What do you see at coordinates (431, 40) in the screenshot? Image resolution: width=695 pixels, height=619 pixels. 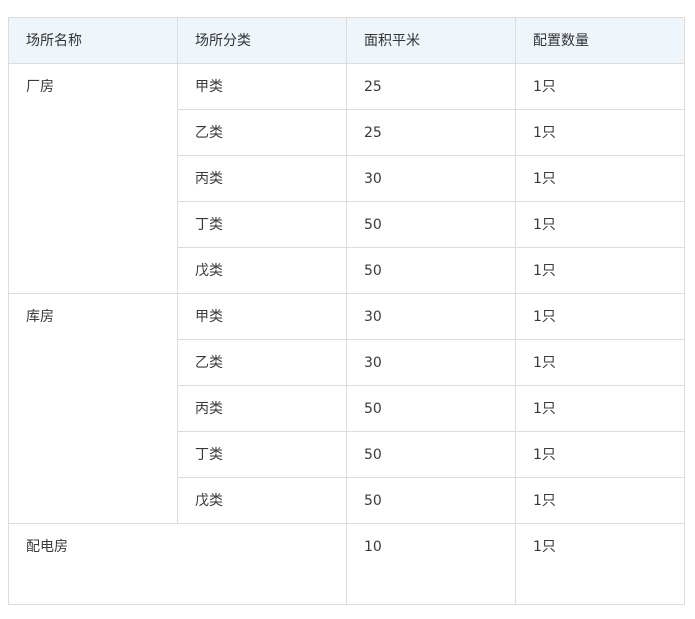 I see `header-area: 面积平米` at bounding box center [431, 40].